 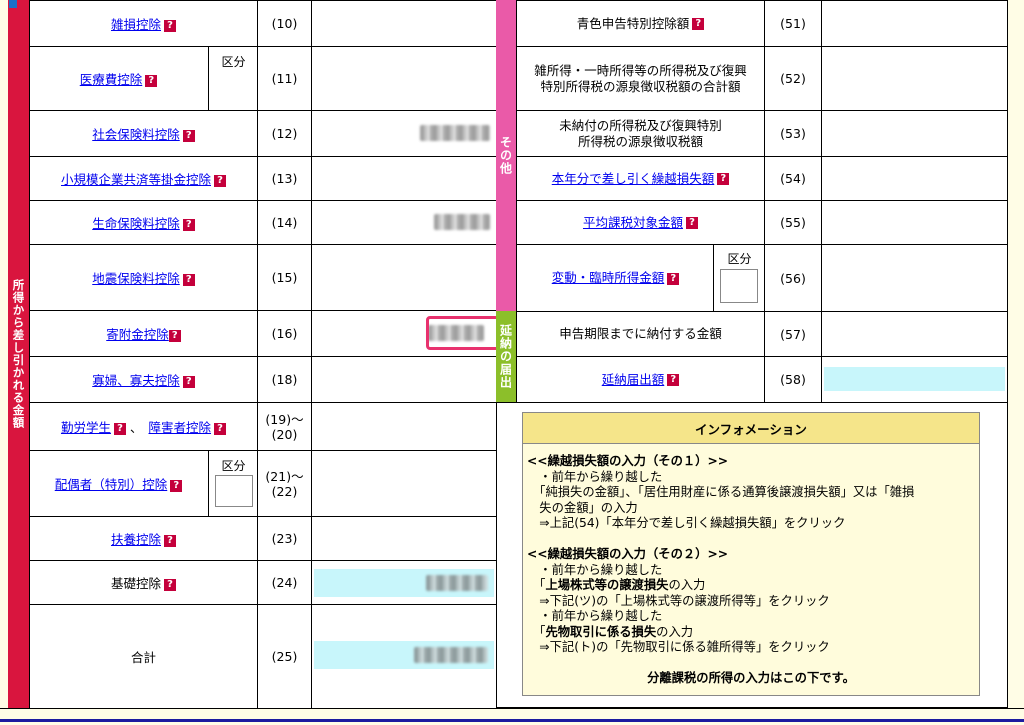 I want to click on link-shakai-hoken: 社会保険料控除, so click(x=136, y=134).